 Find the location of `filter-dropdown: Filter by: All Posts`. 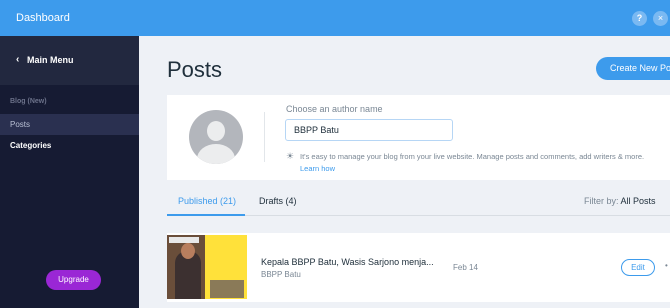

filter-dropdown: Filter by: All Posts is located at coordinates (620, 201).